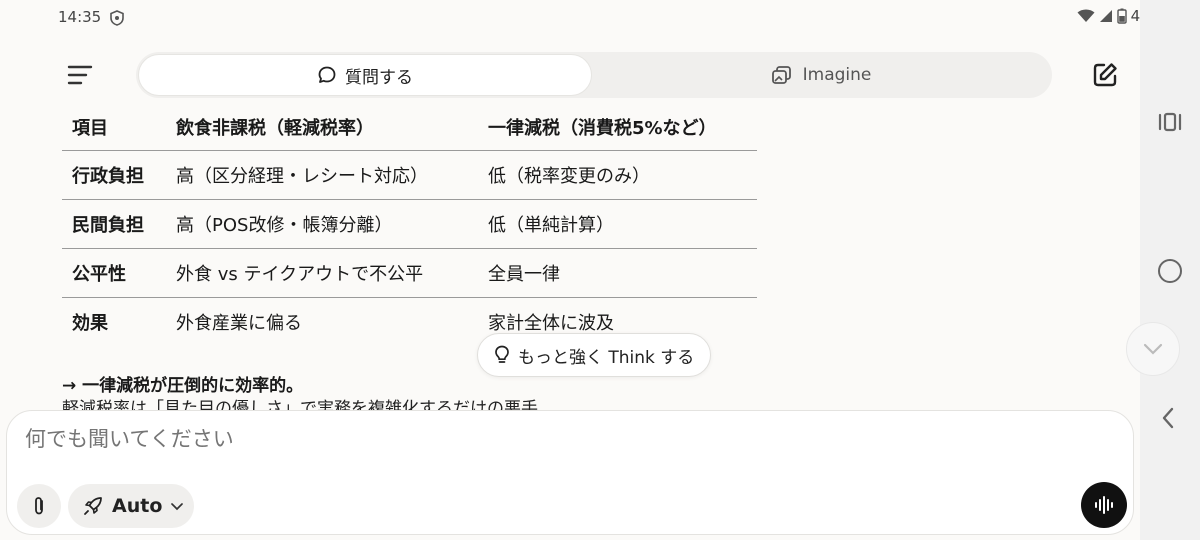 The image size is (1200, 540). I want to click on table-cell: 外食産業に偏る, so click(239, 323).